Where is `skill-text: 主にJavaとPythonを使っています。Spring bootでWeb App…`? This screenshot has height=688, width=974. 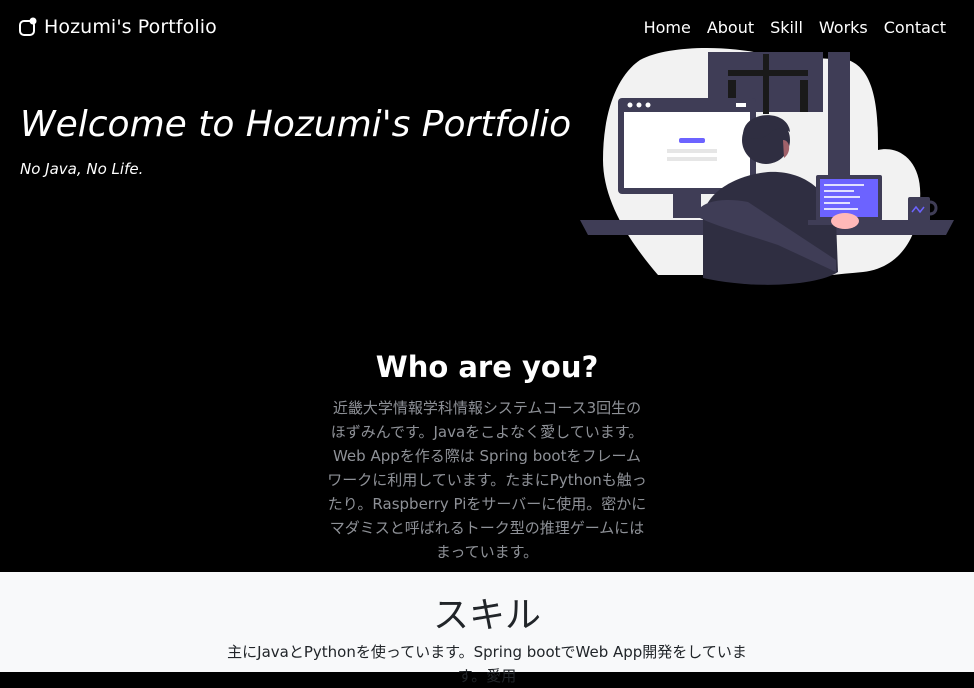 skill-text: 主にJavaとPythonを使っています。Spring bootでWeb App… is located at coordinates (487, 664).